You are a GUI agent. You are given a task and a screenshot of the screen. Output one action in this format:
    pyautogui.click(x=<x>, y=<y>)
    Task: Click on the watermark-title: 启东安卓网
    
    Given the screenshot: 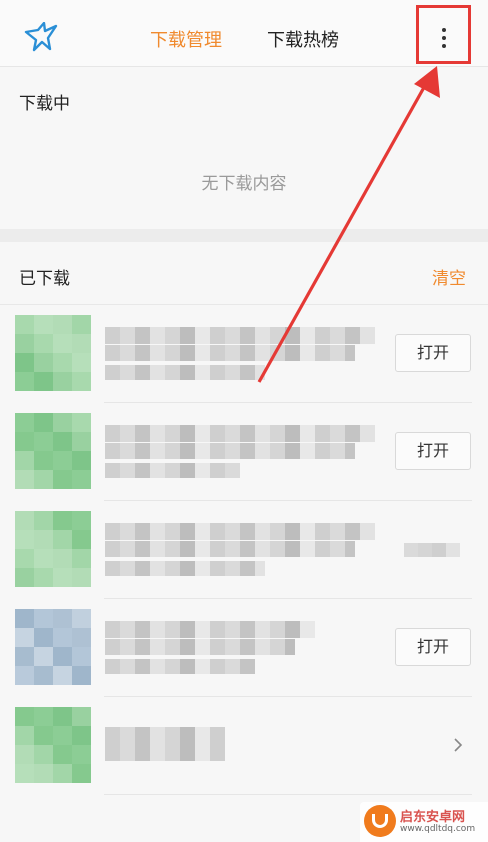 What is the action you would take?
    pyautogui.click(x=433, y=817)
    